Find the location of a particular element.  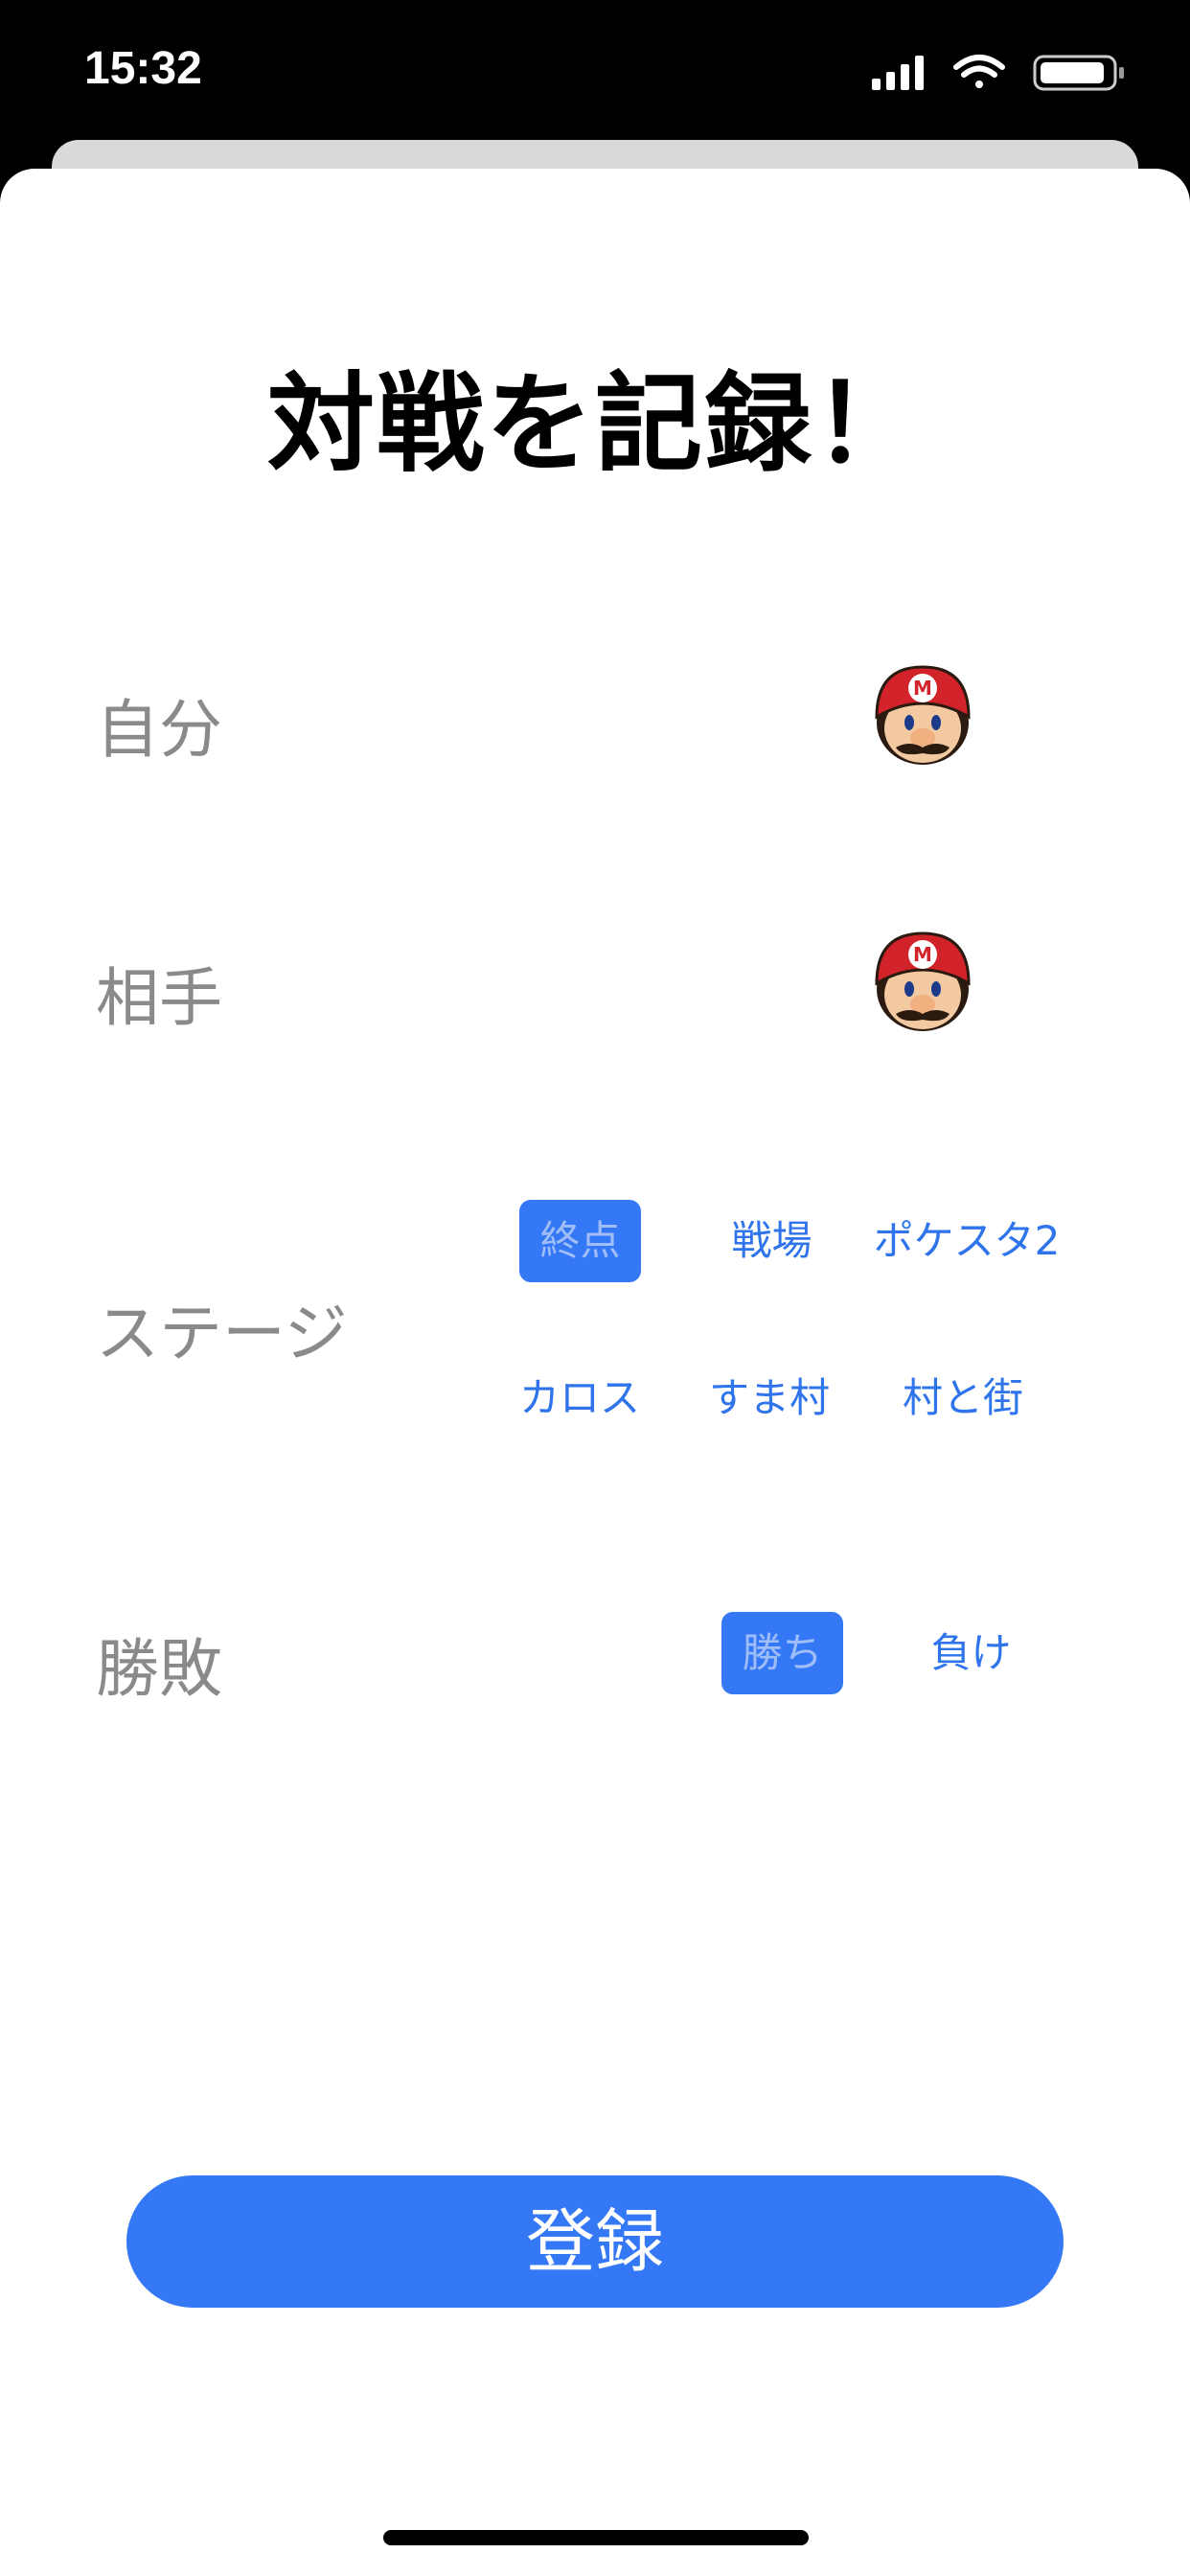

stage-label: ステージ is located at coordinates (222, 1333).